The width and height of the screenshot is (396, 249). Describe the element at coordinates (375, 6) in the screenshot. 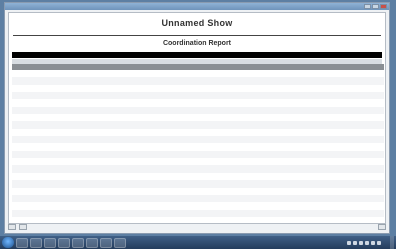

I see `maximize-button` at that location.